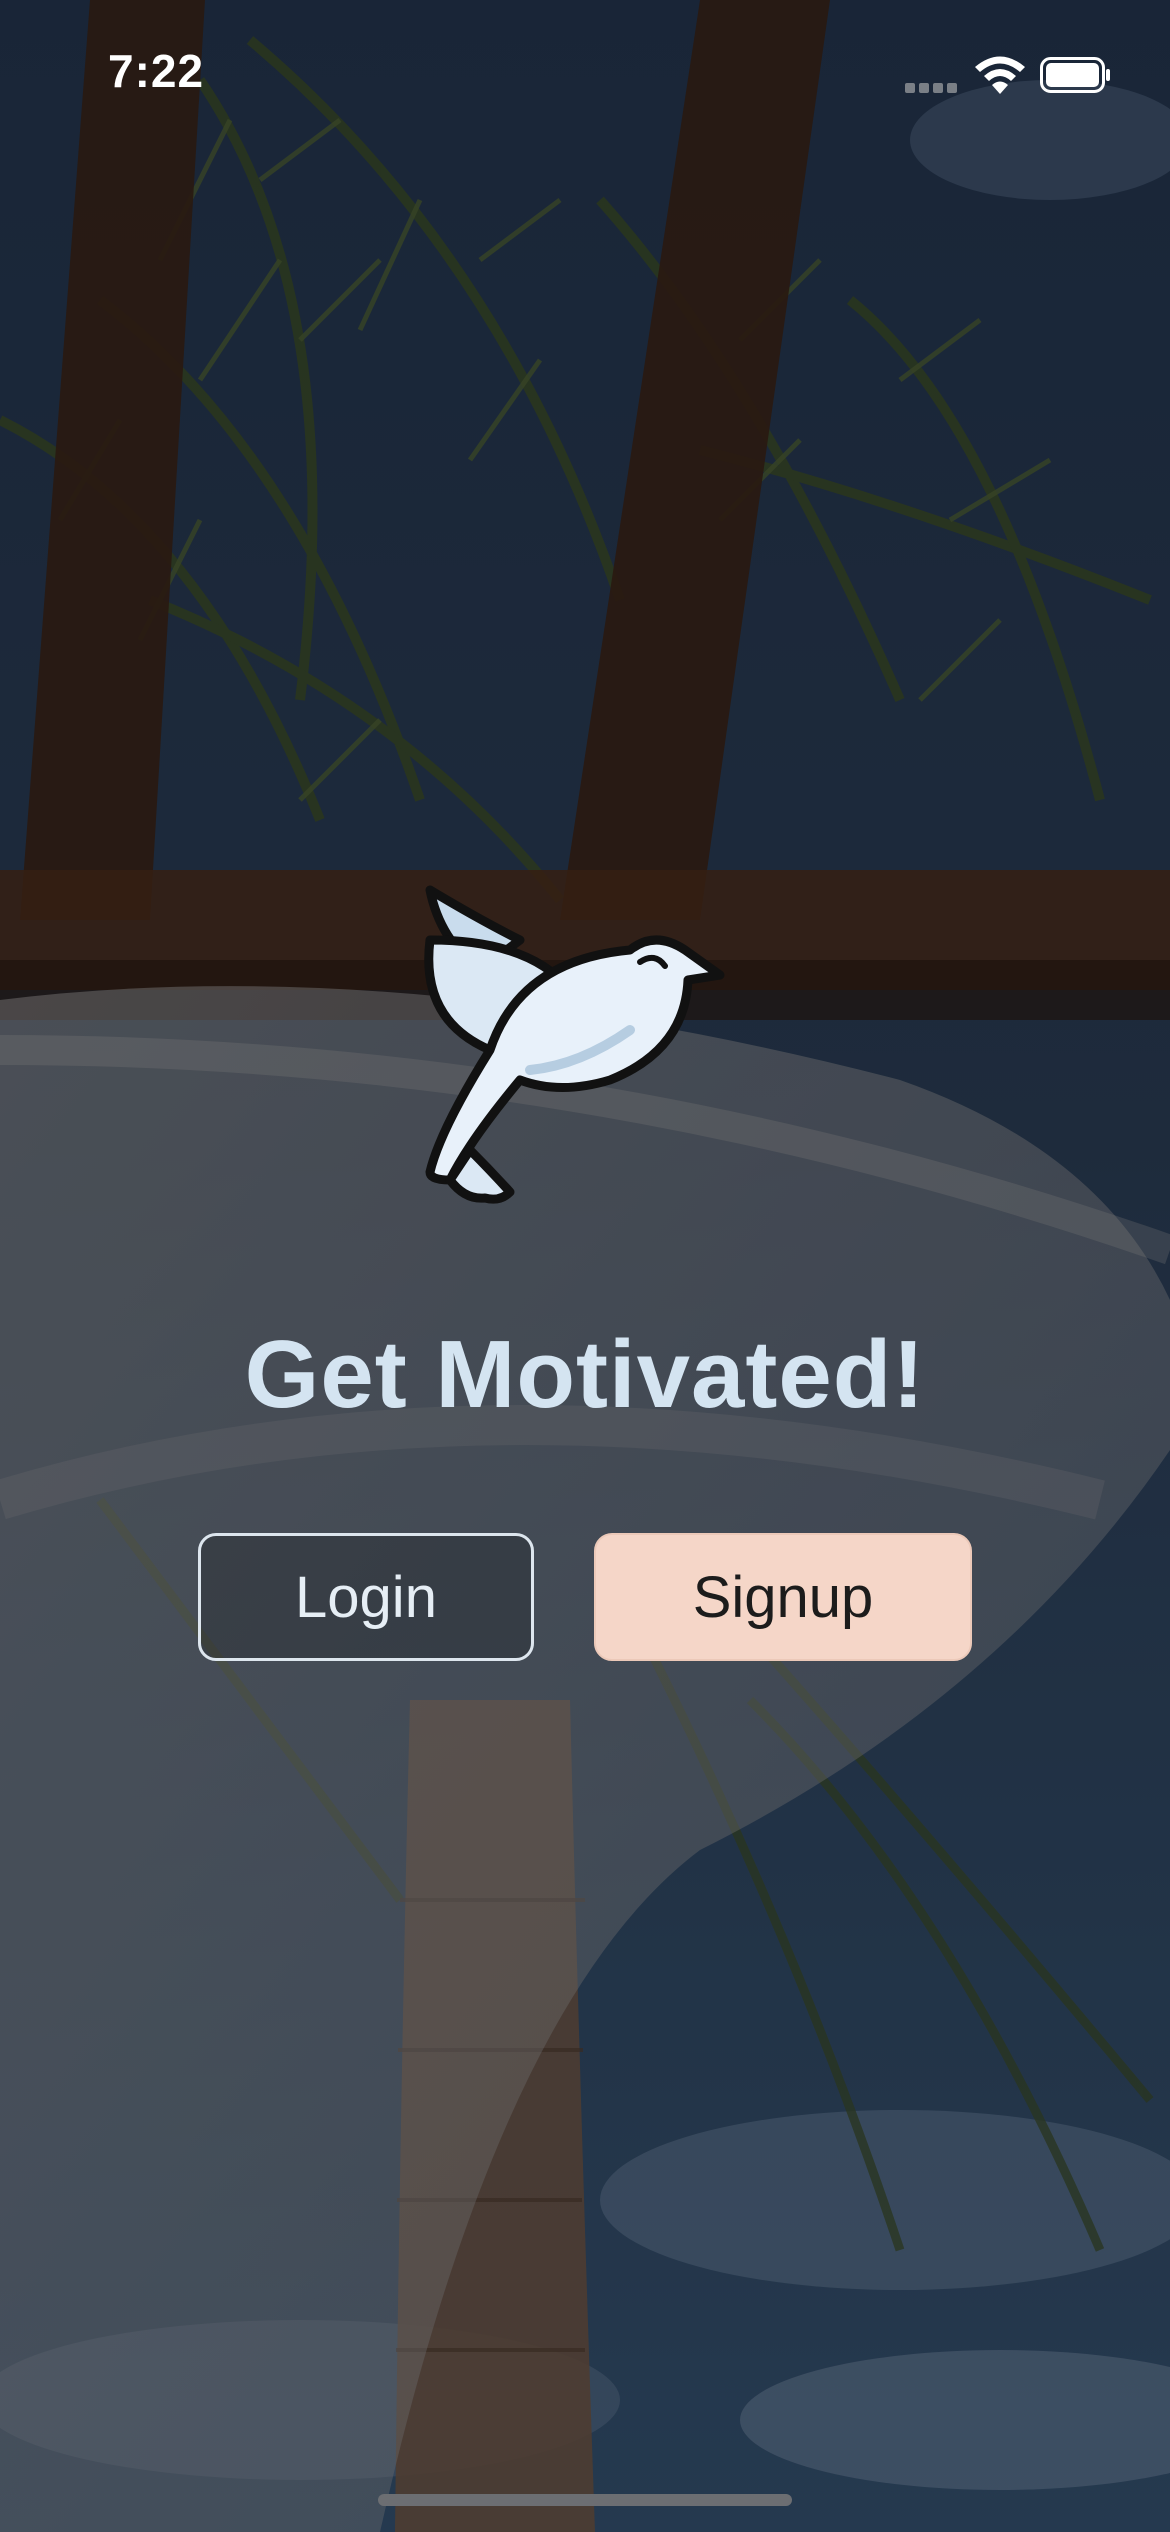 This screenshot has height=2532, width=1170. I want to click on battery-icon, so click(1075, 75).